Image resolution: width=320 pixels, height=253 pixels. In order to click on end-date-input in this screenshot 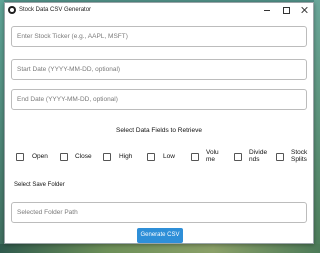, I will do `click(159, 99)`.